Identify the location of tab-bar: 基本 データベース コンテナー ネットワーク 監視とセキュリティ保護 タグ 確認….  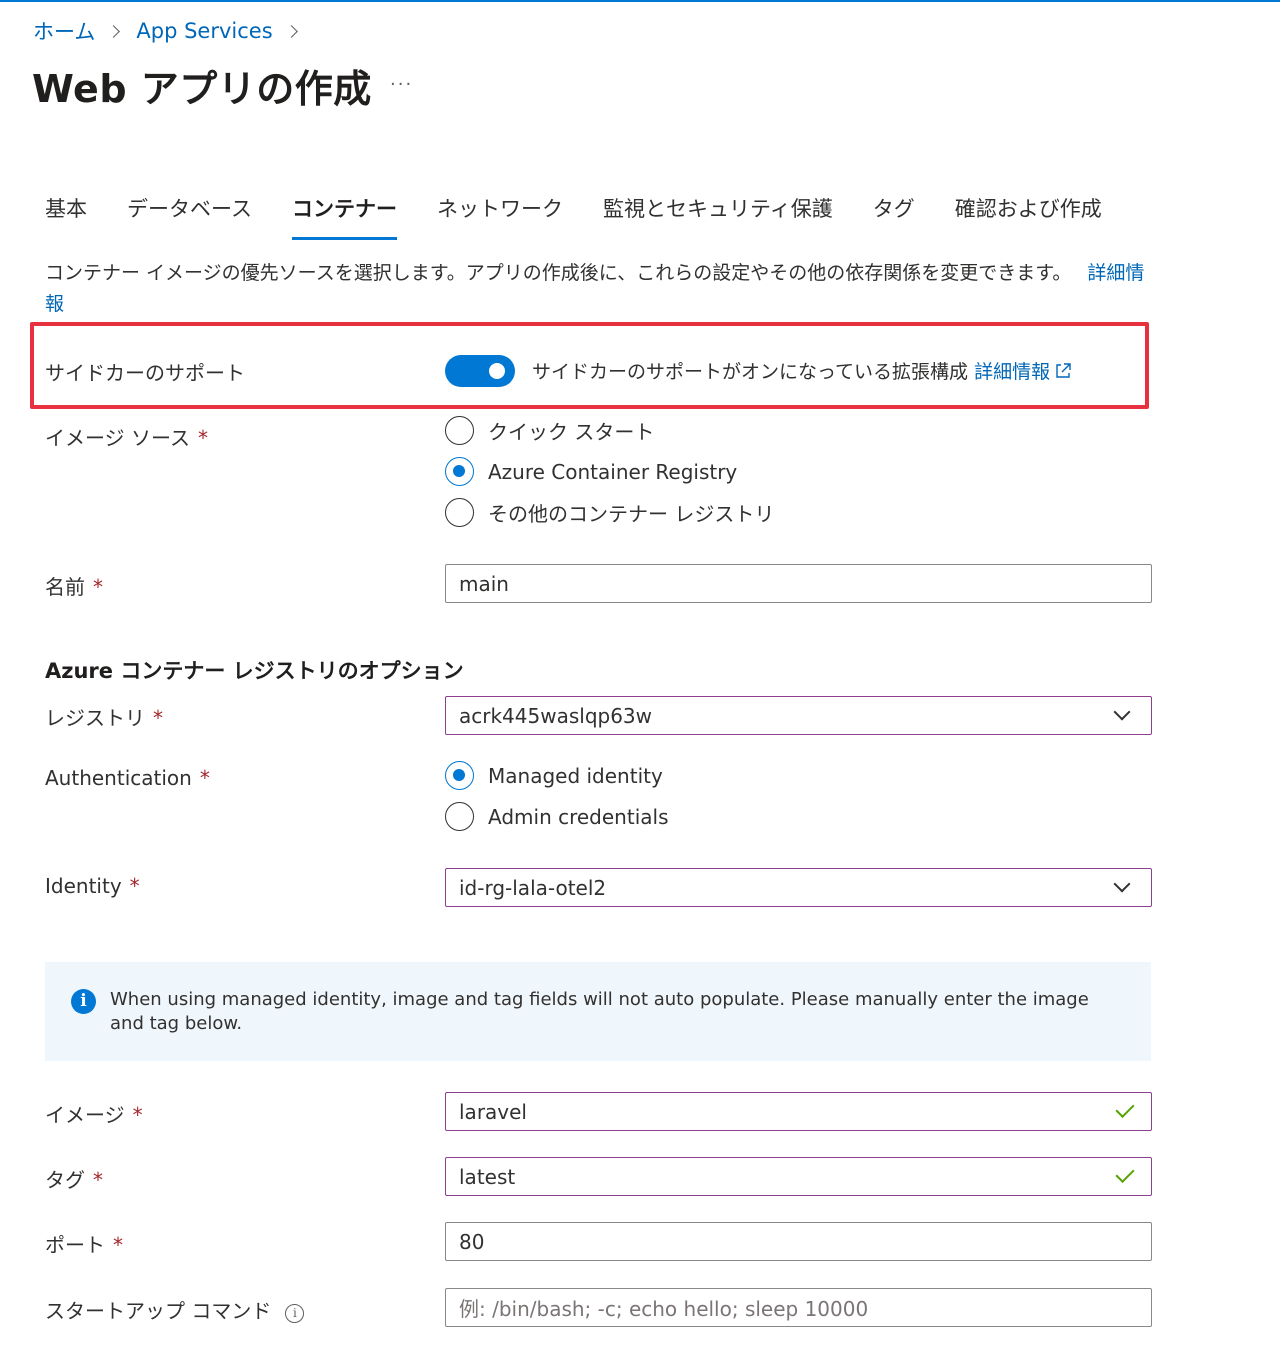
(593, 217).